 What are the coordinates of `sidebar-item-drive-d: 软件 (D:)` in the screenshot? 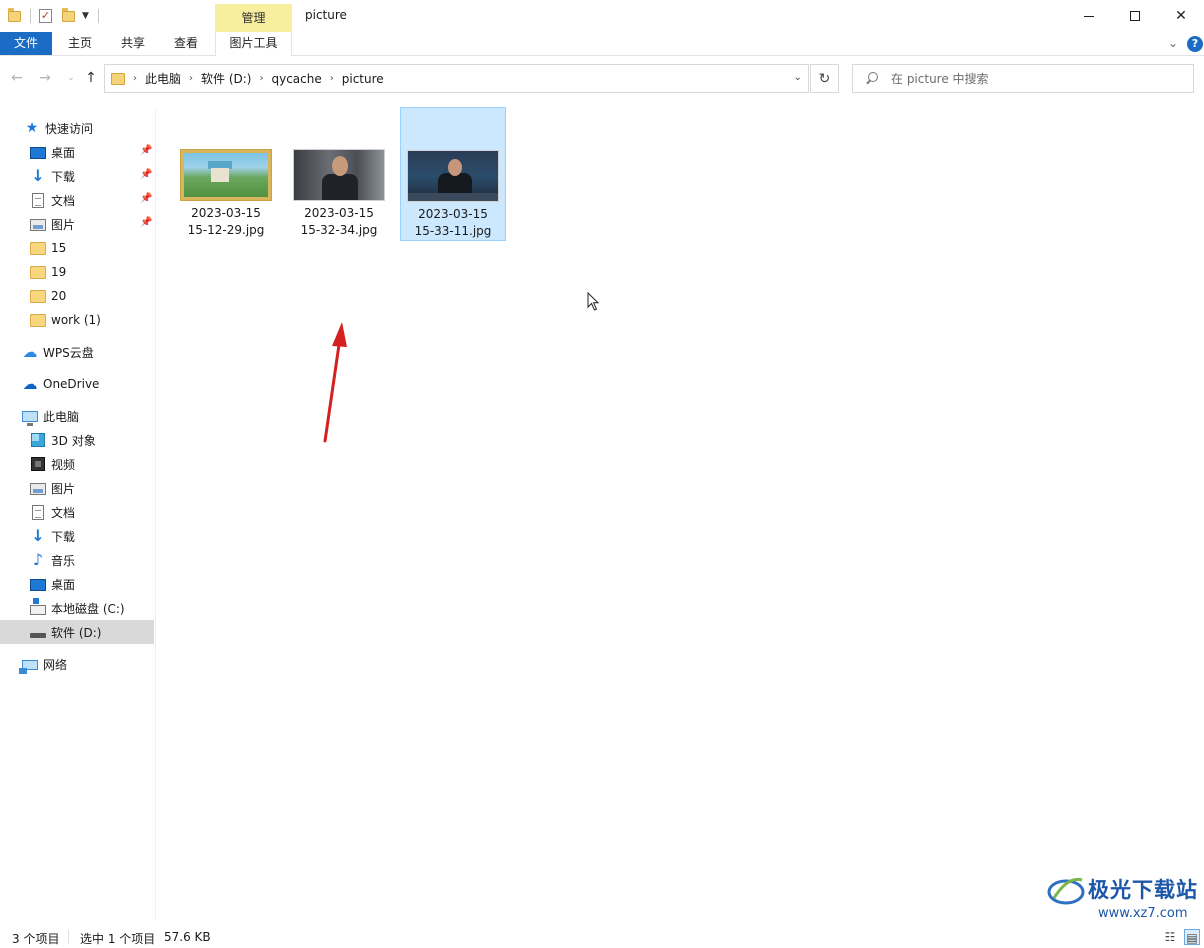 It's located at (77, 632).